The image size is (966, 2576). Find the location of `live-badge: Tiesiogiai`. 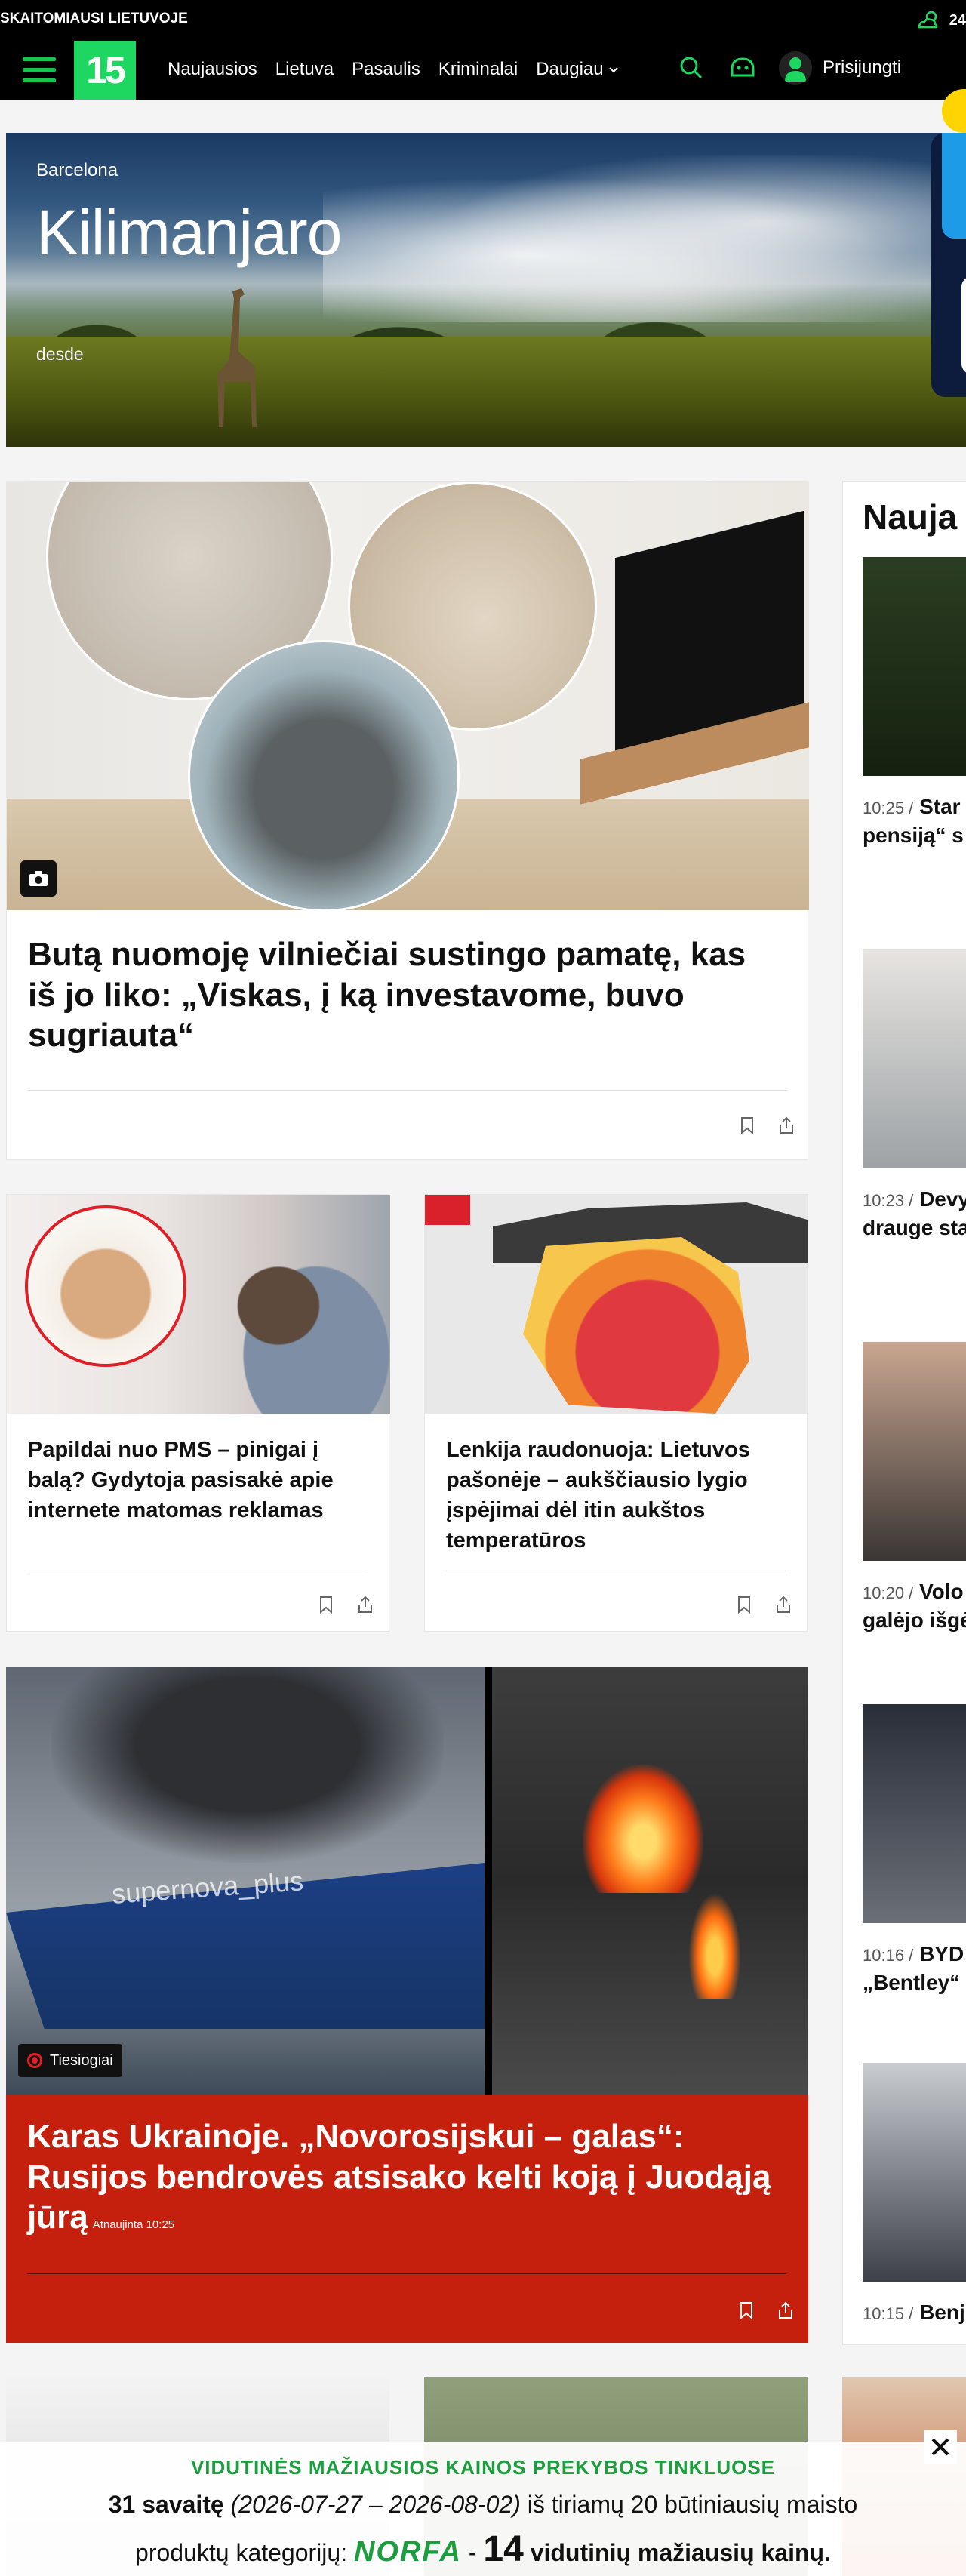

live-badge: Tiesiogiai is located at coordinates (70, 2060).